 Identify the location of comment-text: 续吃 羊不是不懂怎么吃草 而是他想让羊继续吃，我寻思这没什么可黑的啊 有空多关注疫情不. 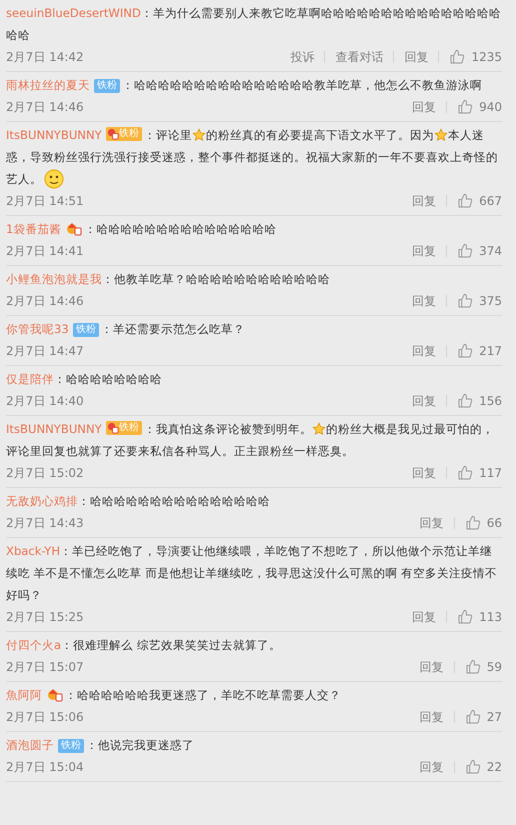
(252, 573).